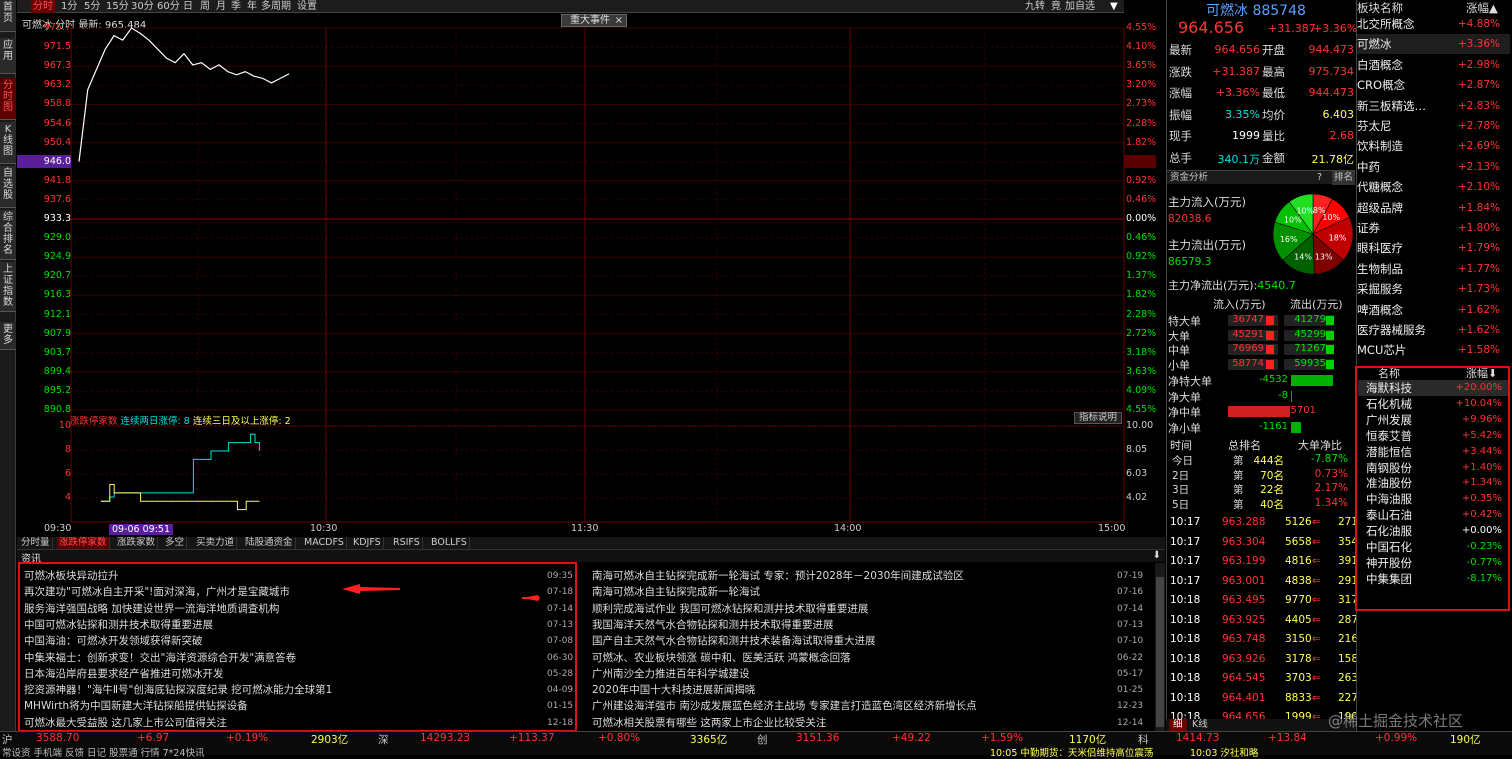 Image resolution: width=1512 pixels, height=759 pixels. Describe the element at coordinates (367, 543) in the screenshot. I see `tab-kdjfs: KDJFS` at that location.